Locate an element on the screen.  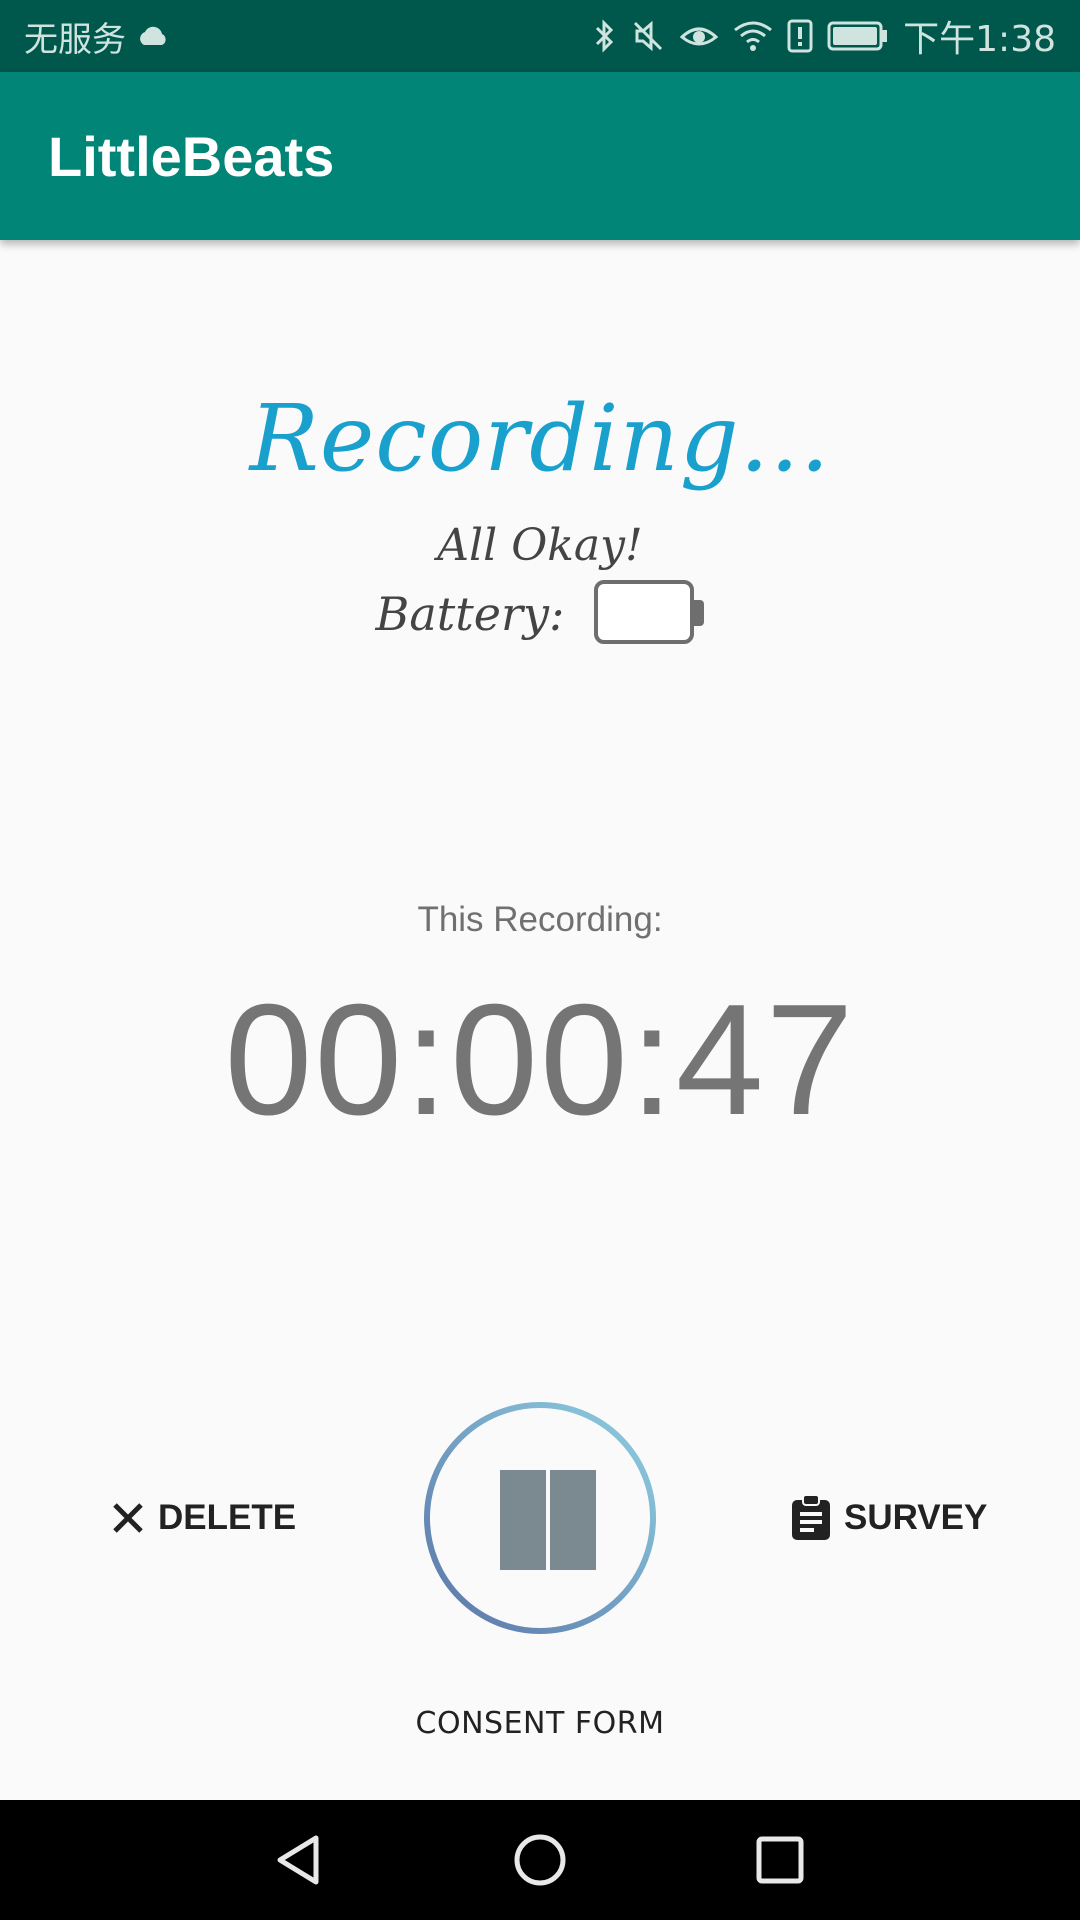
nav-bar is located at coordinates (540, 1860).